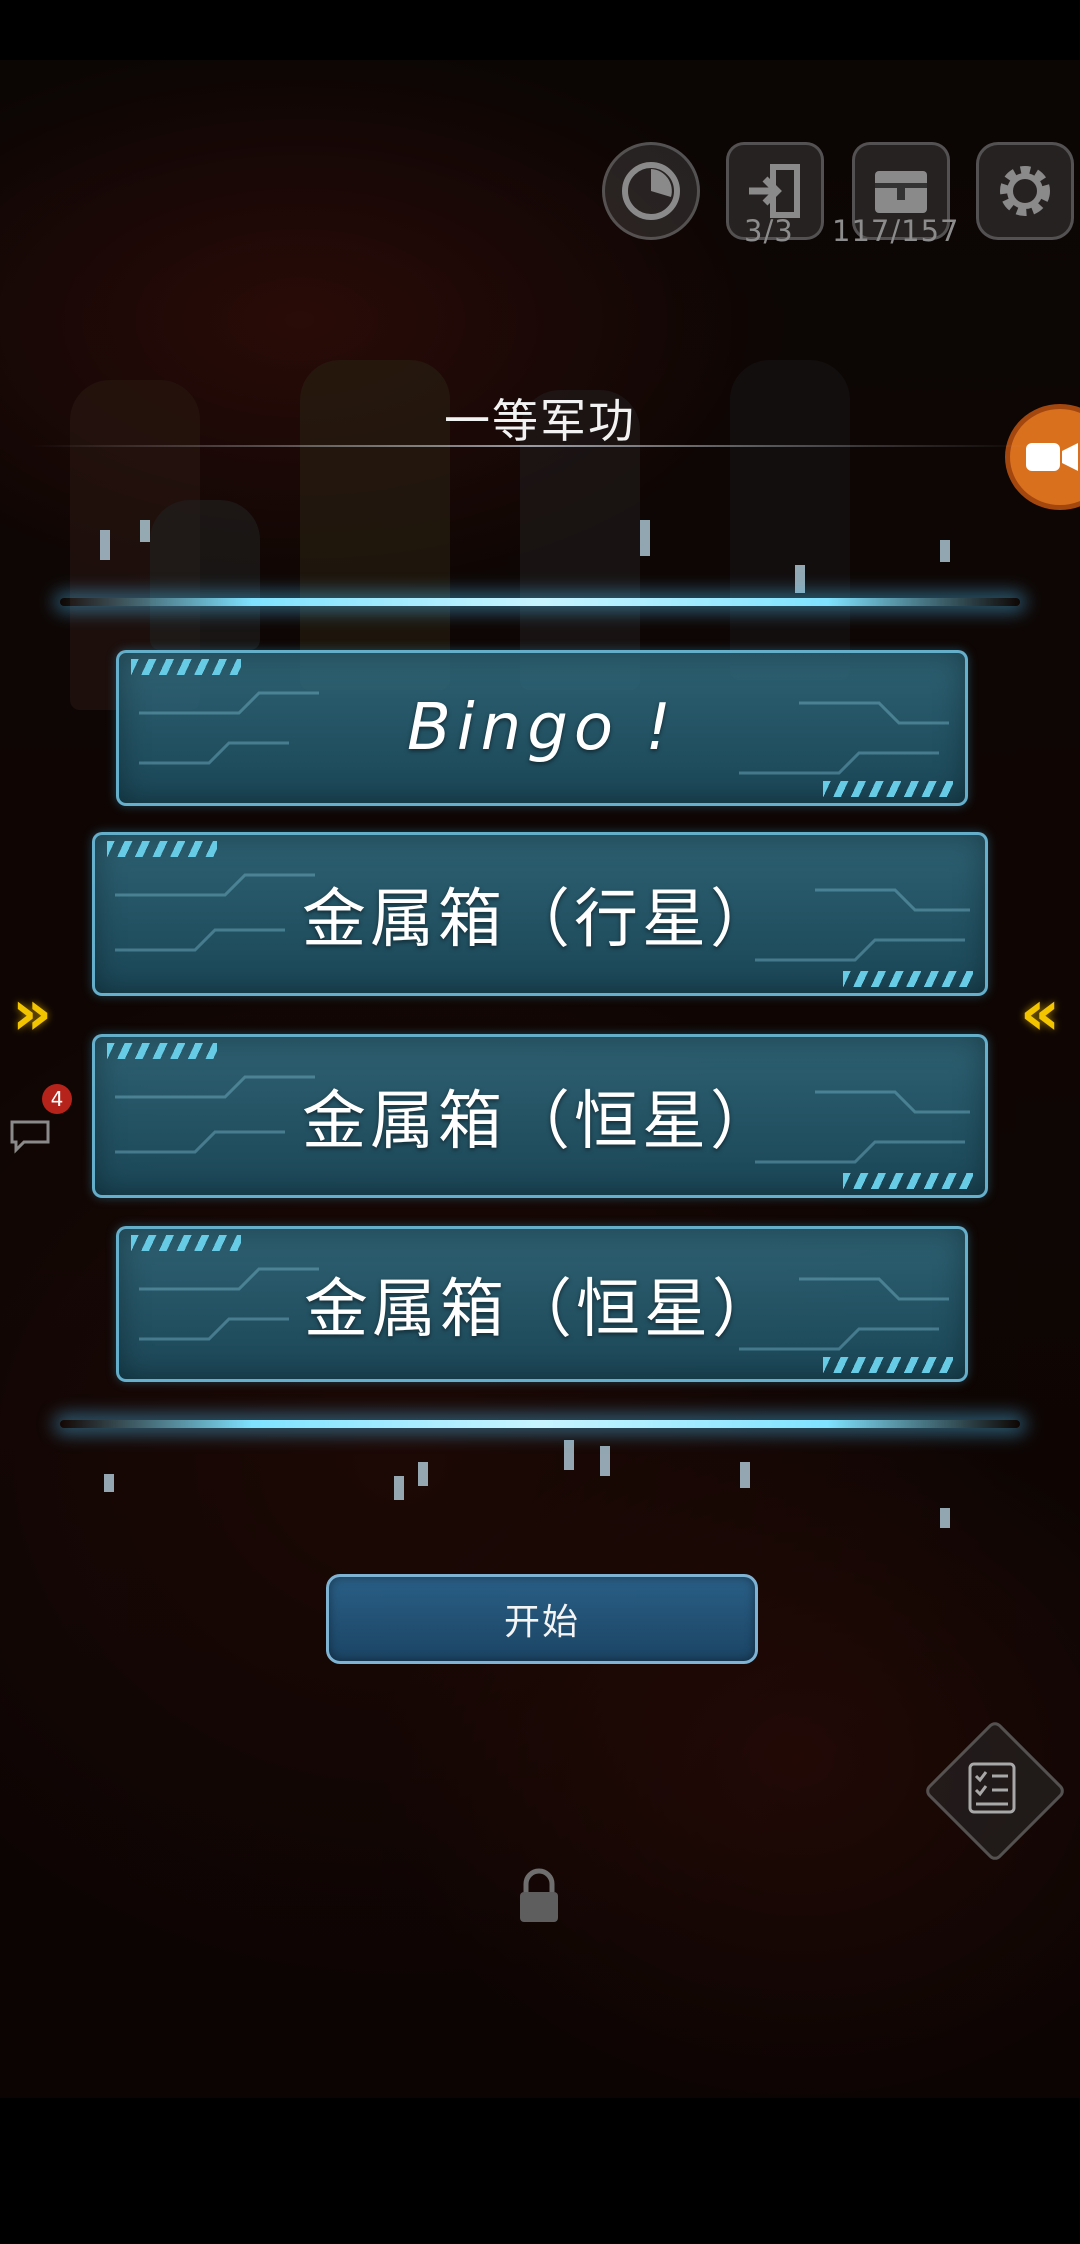  I want to click on prev-area-arrow: », so click(32, 1012).